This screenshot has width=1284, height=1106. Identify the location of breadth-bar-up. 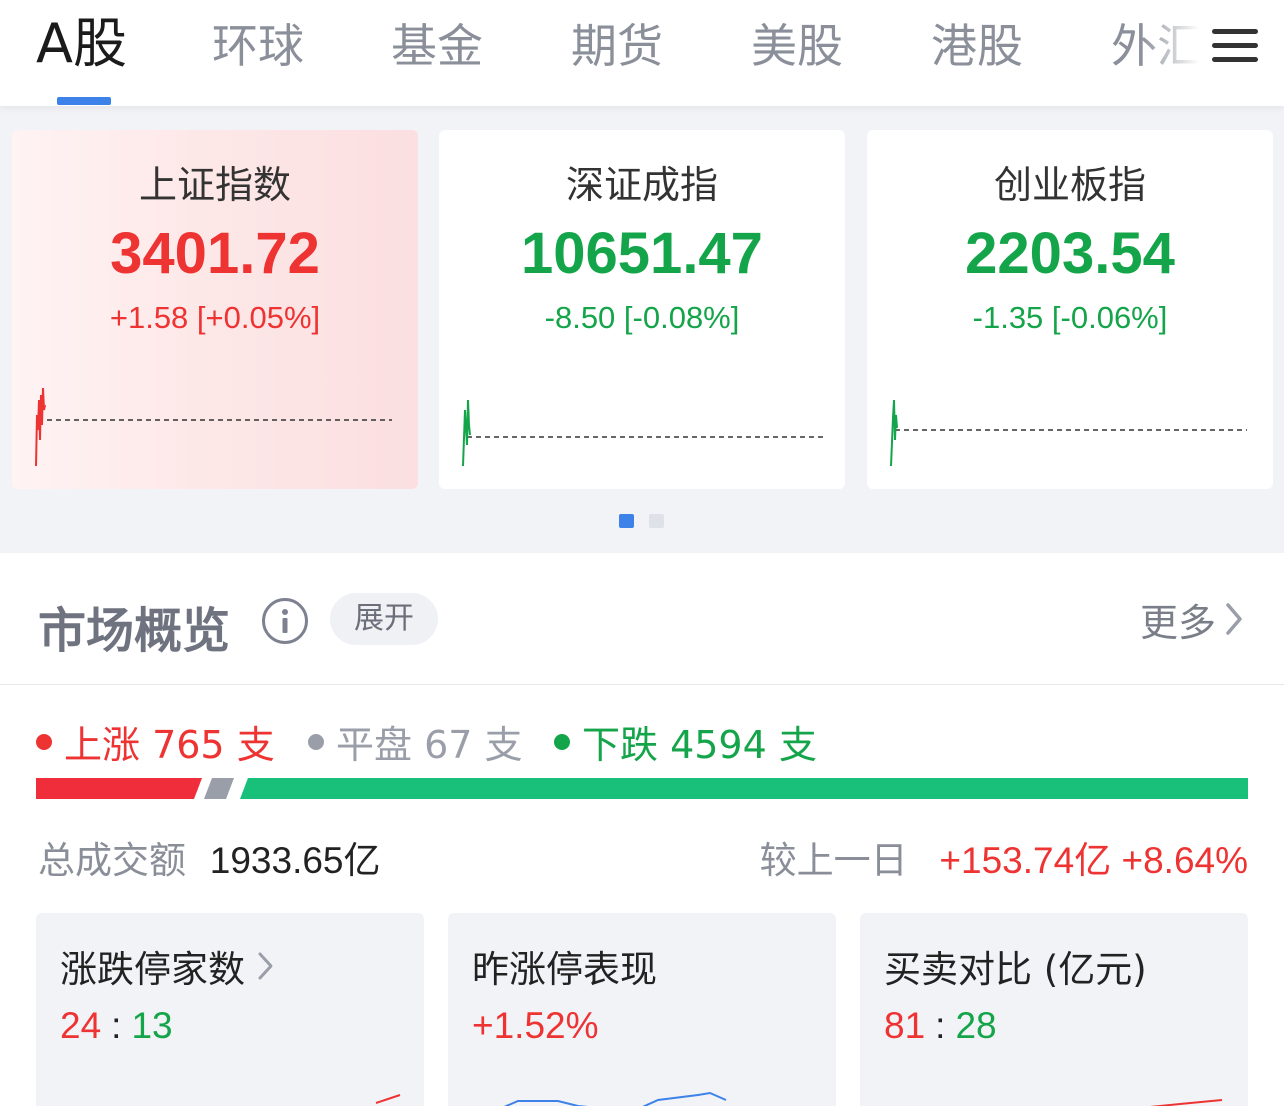
(119, 788).